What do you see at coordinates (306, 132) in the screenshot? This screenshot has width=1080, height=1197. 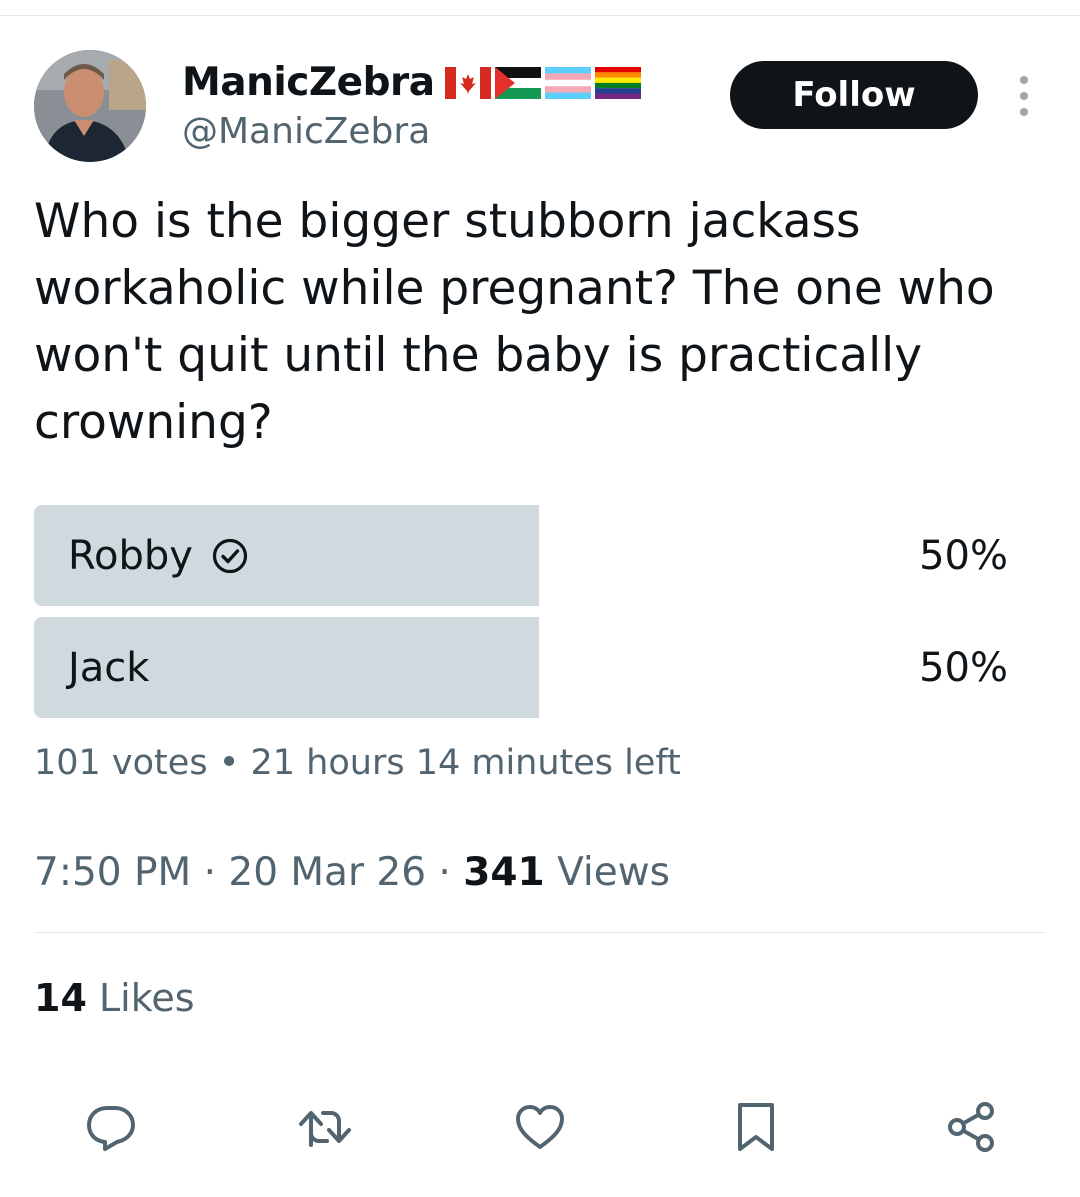 I see `handle: @ManicZebra` at bounding box center [306, 132].